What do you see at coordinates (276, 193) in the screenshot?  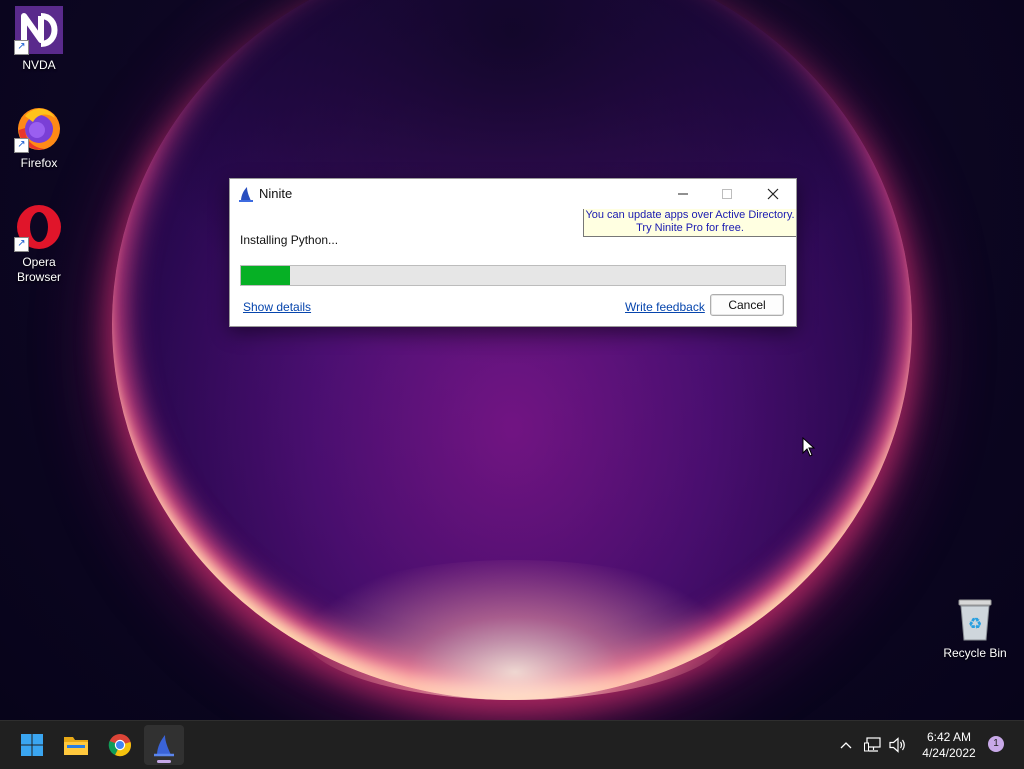 I see `window-title: Ninite` at bounding box center [276, 193].